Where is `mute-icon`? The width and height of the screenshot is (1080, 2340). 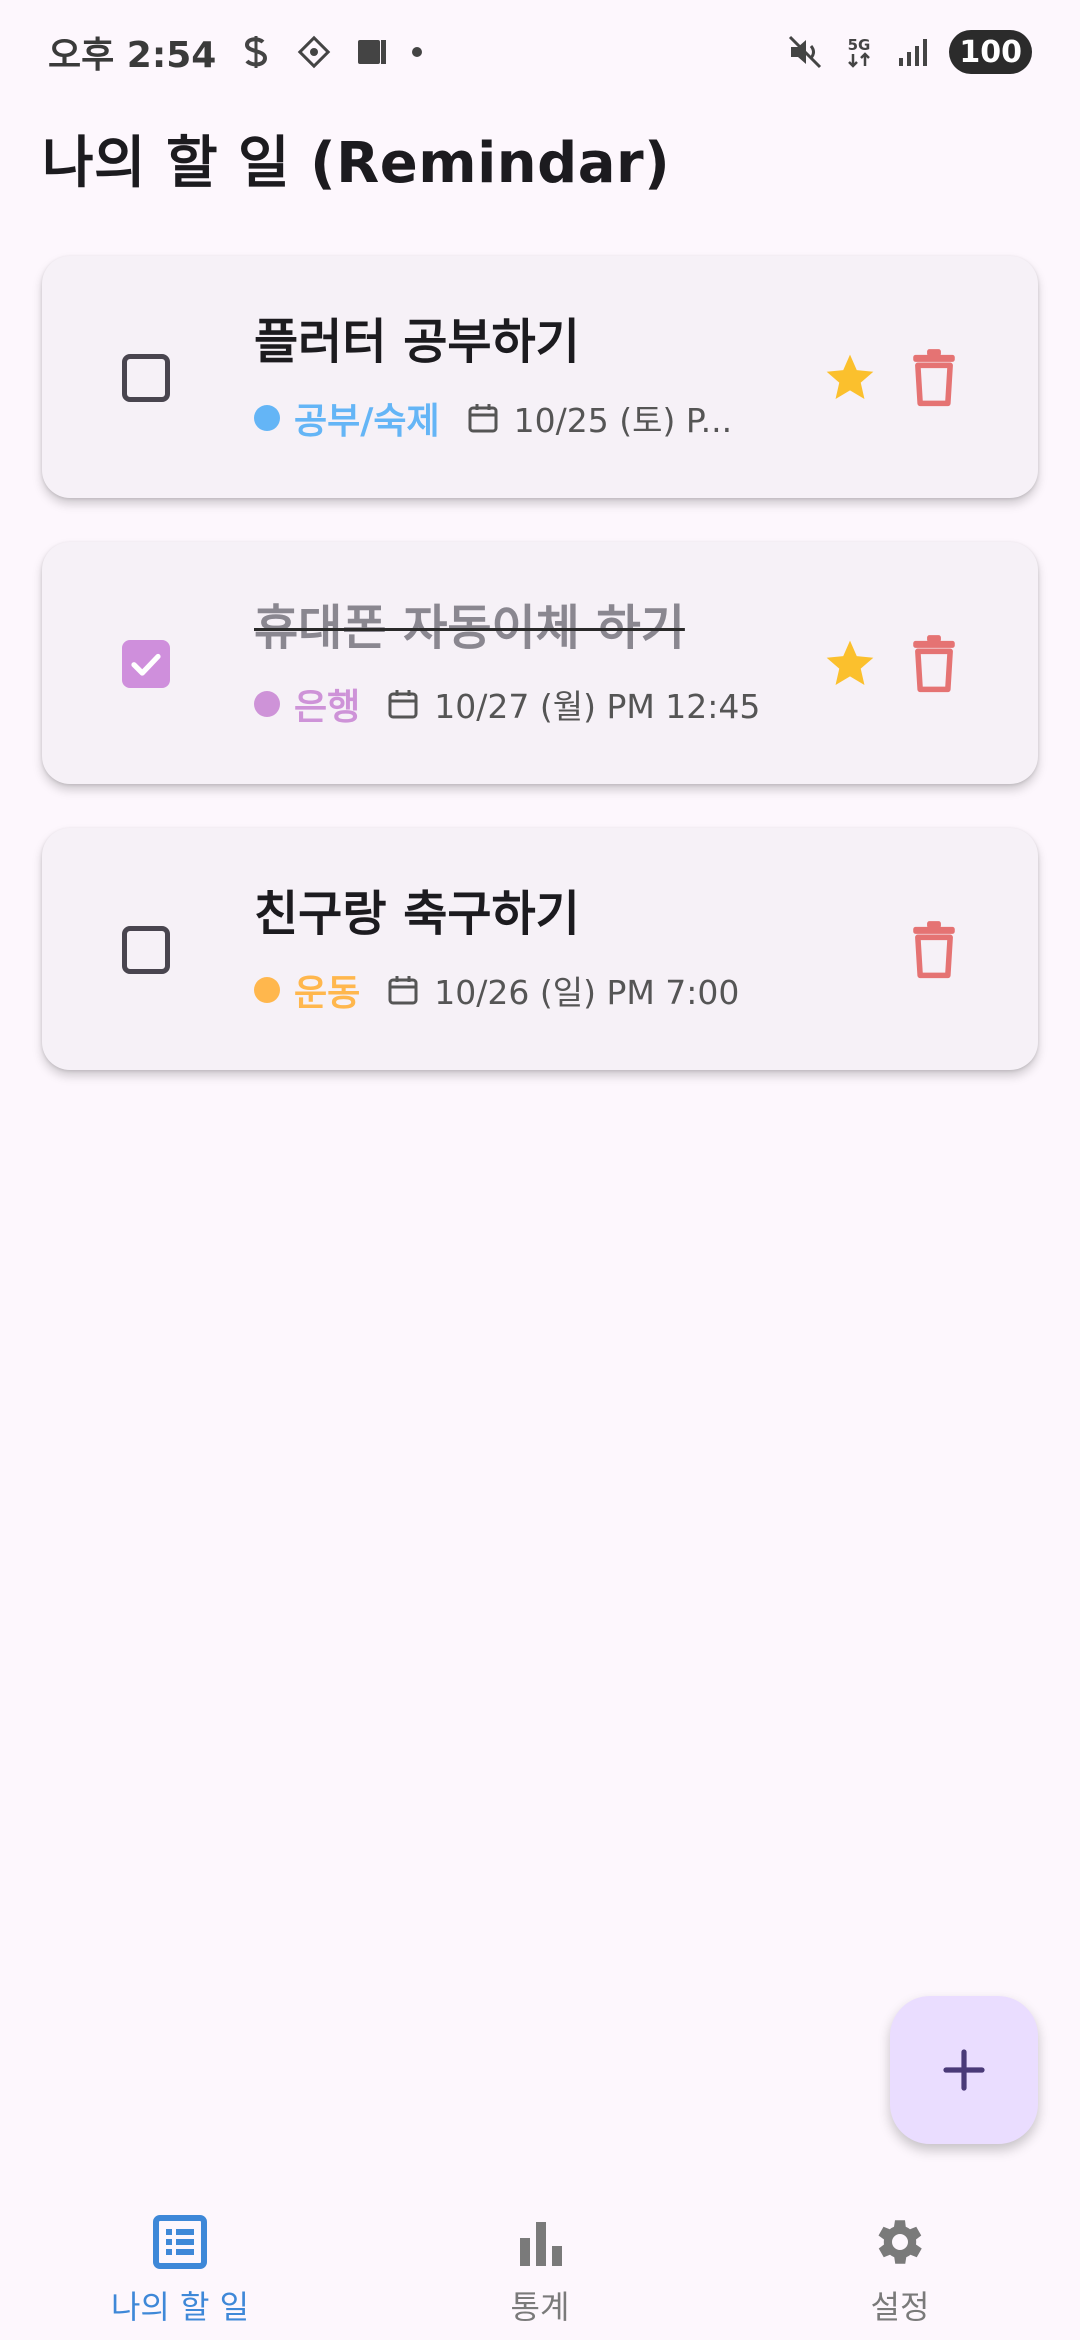
mute-icon is located at coordinates (805, 52).